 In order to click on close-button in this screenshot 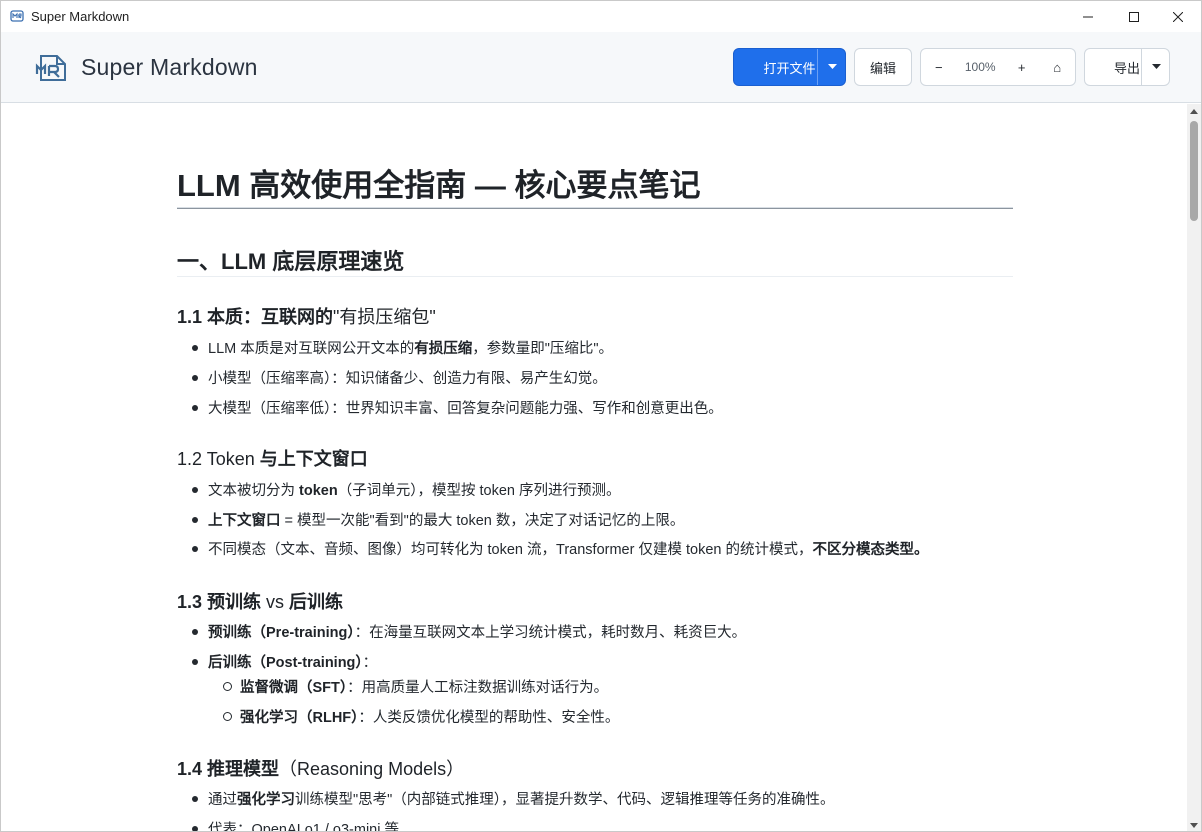, I will do `click(1178, 16)`.